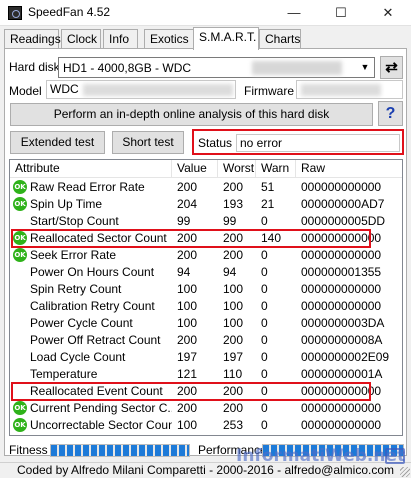 The height and width of the screenshot is (478, 411). Describe the element at coordinates (341, 272) in the screenshot. I see `cell-raw: 000000001355` at that location.